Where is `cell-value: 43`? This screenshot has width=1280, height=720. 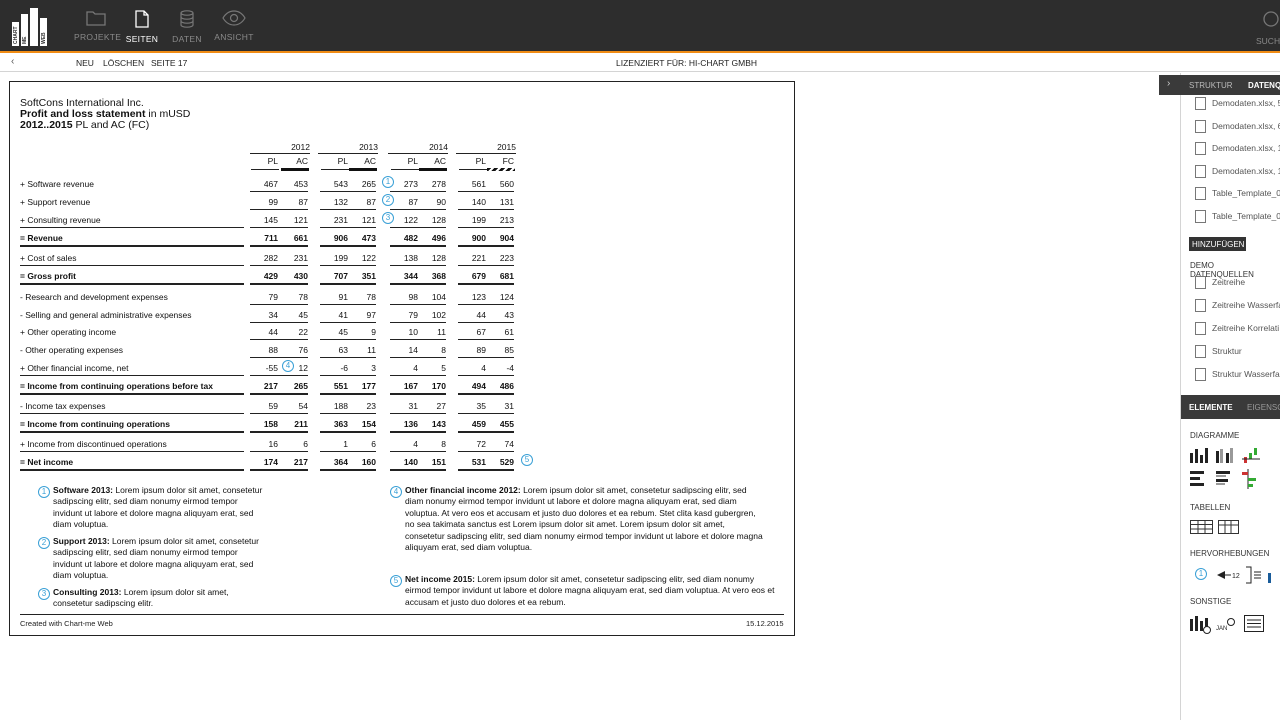 cell-value: 43 is located at coordinates (509, 315).